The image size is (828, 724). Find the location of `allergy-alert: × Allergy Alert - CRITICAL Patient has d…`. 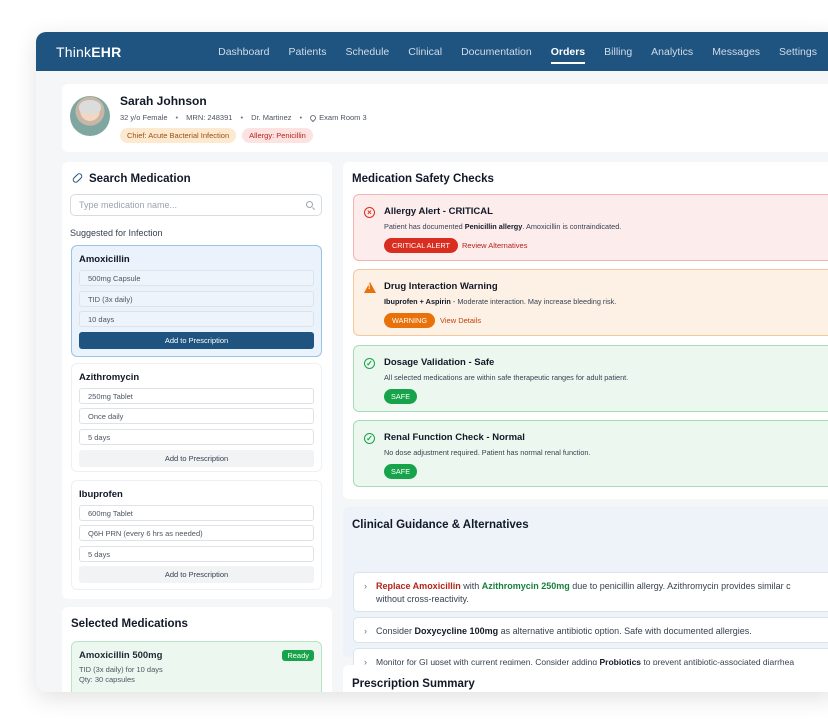

allergy-alert: × Allergy Alert - CRITICAL Patient has d… is located at coordinates (590, 227).